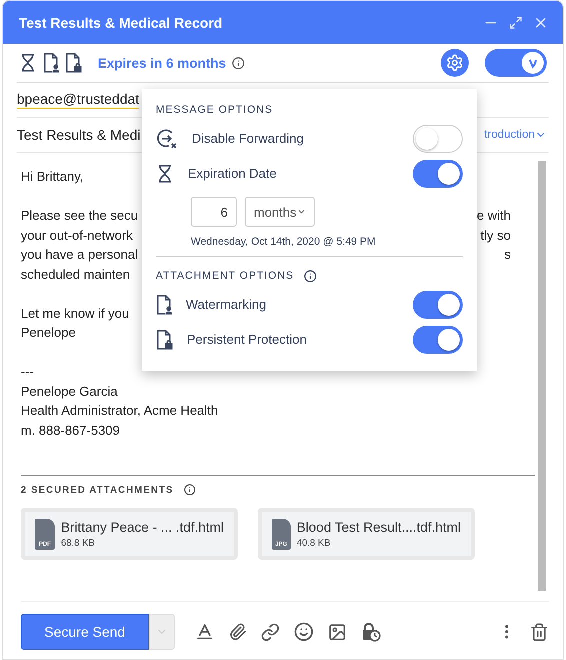 The width and height of the screenshot is (566, 660). What do you see at coordinates (69, 391) in the screenshot?
I see `body-text: Penelope Garcia` at bounding box center [69, 391].